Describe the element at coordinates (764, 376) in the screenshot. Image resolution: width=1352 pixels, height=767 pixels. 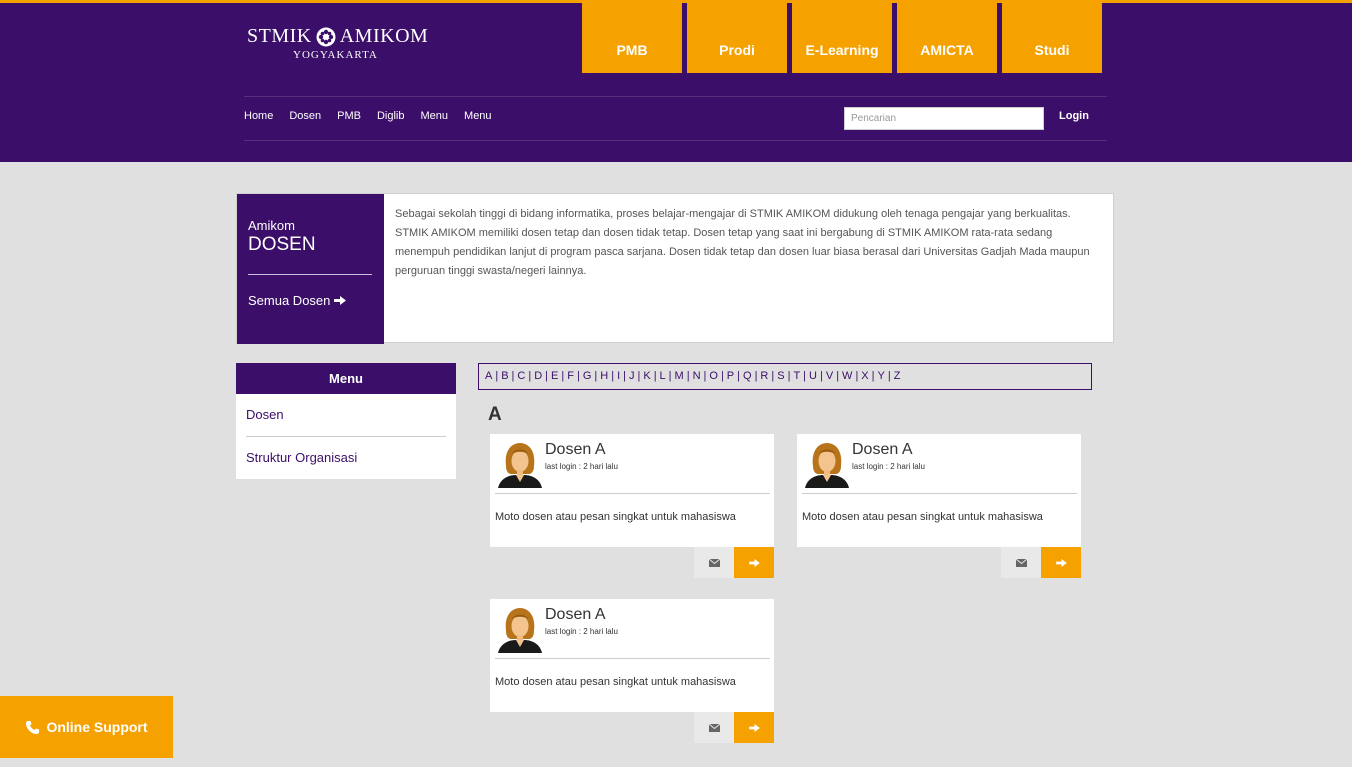
I see `alphabet-letter-r: R` at that location.